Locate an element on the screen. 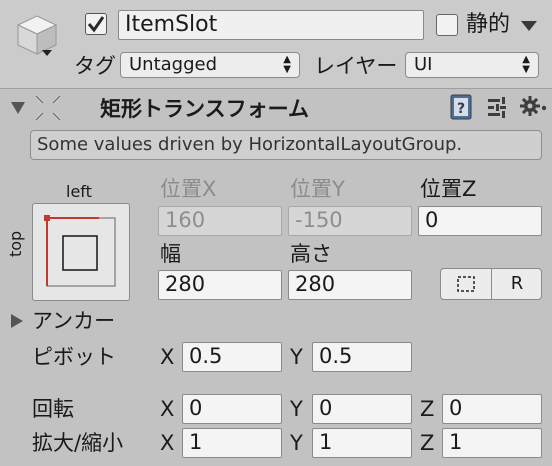  recttransform-icon is located at coordinates (48, 108).